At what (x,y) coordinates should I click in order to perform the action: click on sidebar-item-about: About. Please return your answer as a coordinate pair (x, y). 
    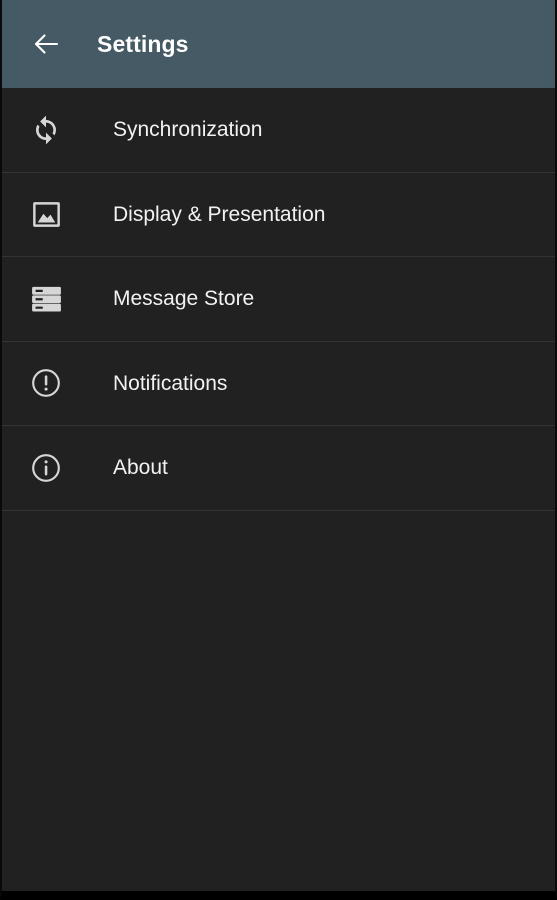
    Looking at the image, I should click on (278, 468).